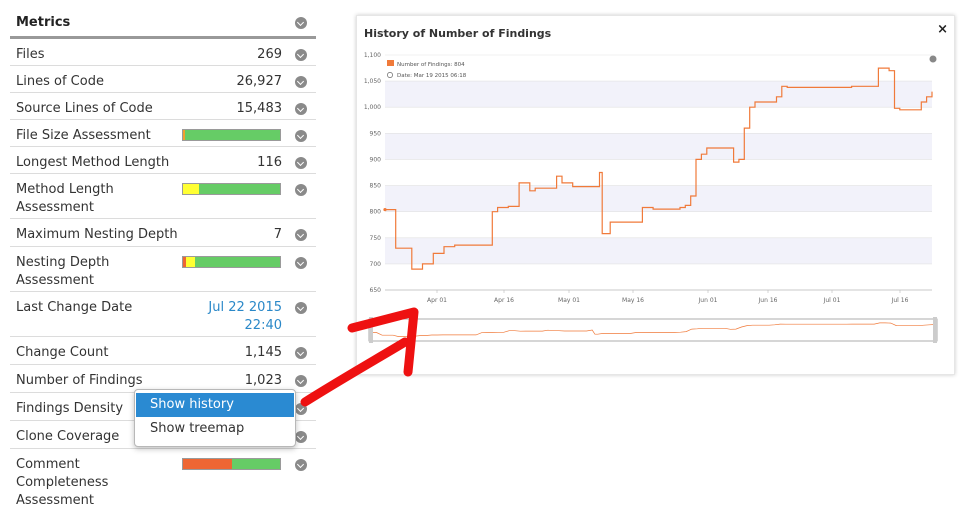  Describe the element at coordinates (768, 300) in the screenshot. I see `x-tick-label: Jun 16` at that location.